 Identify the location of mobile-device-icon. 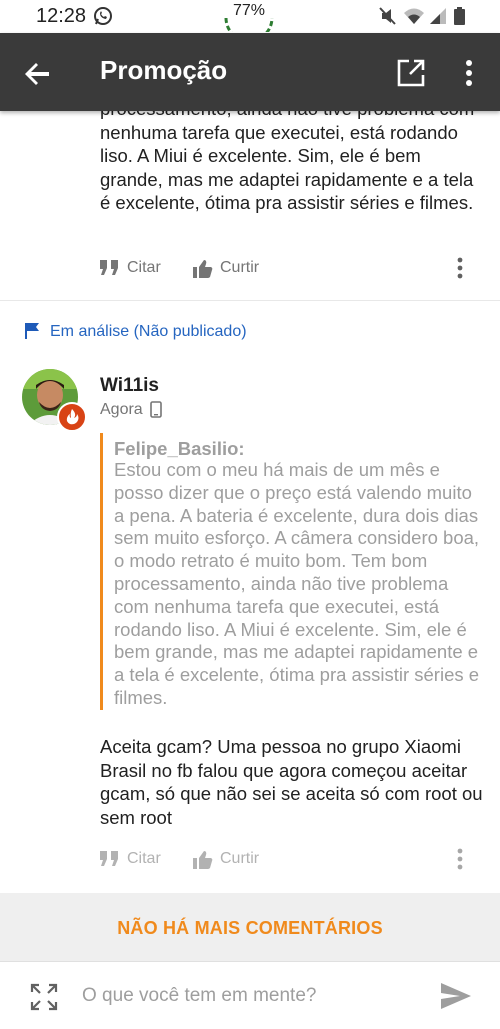
(156, 409).